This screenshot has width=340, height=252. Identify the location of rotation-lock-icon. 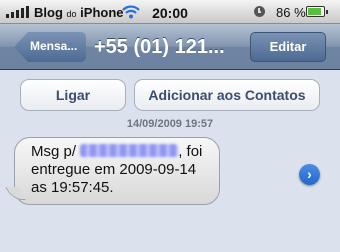
(259, 11).